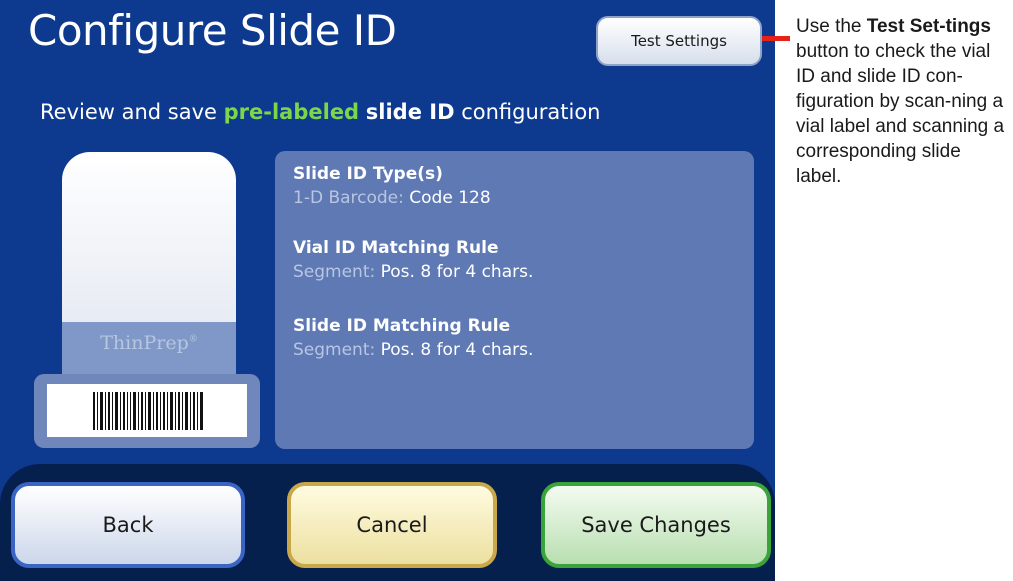 This screenshot has width=1013, height=581. Describe the element at coordinates (212, 30) in the screenshot. I see `page-title: Configure Slide ID` at that location.